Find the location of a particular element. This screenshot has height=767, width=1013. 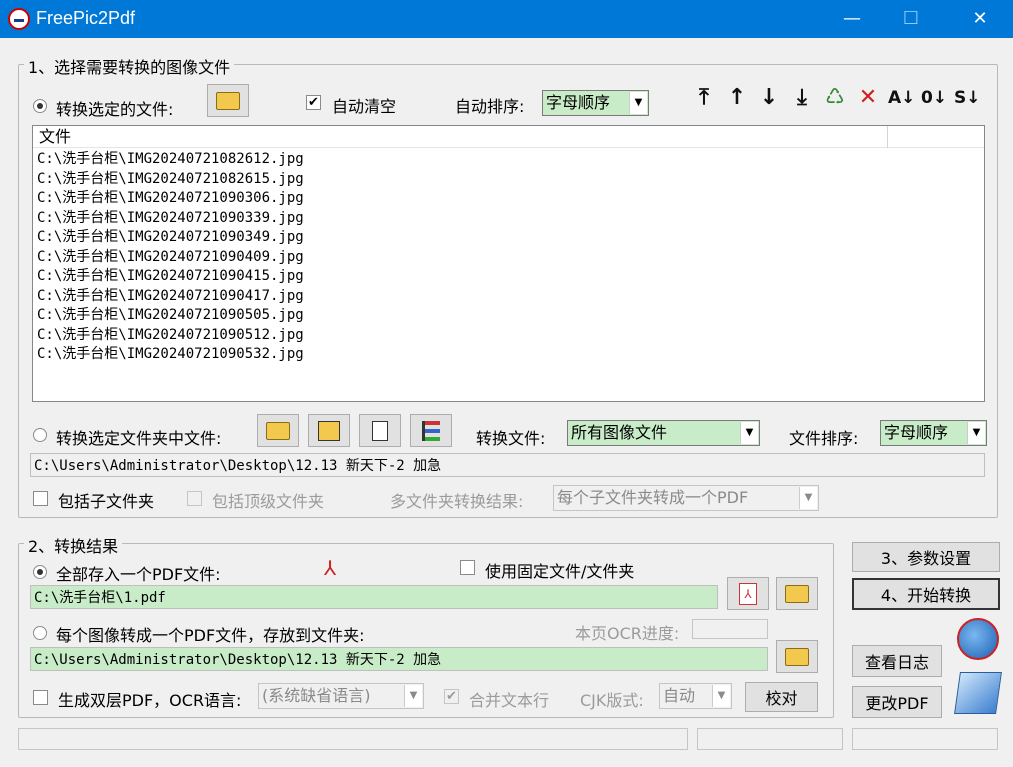

folder-tree-button is located at coordinates (431, 430).